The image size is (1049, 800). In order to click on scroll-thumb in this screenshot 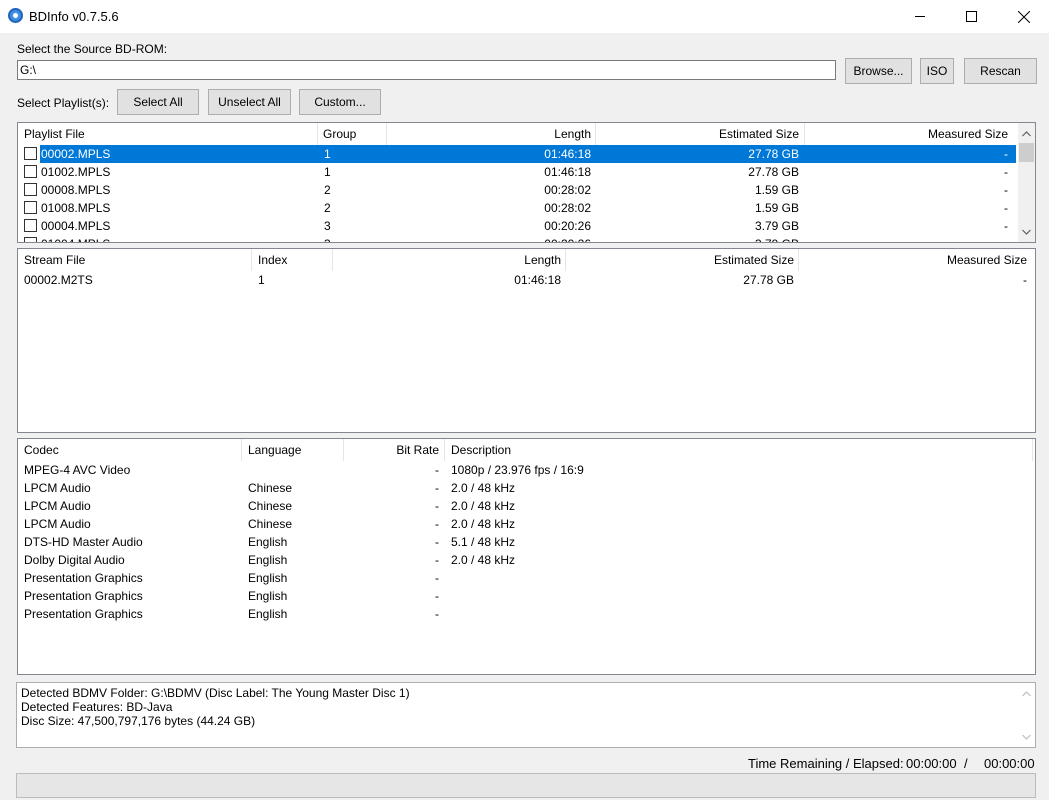, I will do `click(1026, 152)`.